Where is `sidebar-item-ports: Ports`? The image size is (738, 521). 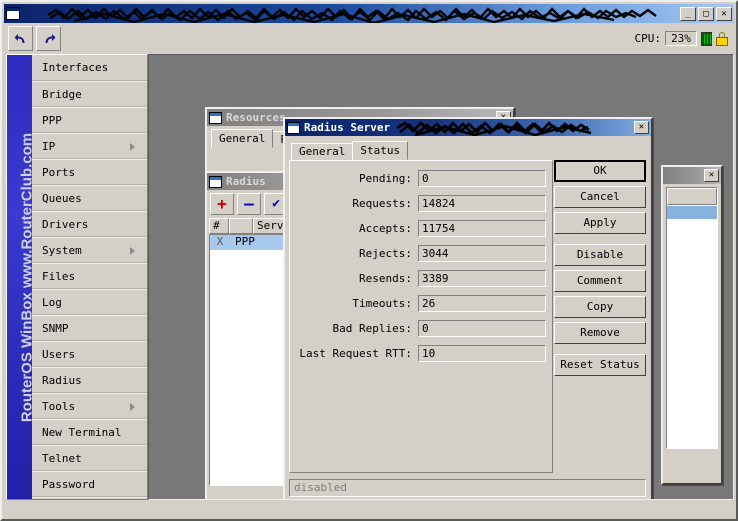
sidebar-item-ports: Ports is located at coordinates (89, 172).